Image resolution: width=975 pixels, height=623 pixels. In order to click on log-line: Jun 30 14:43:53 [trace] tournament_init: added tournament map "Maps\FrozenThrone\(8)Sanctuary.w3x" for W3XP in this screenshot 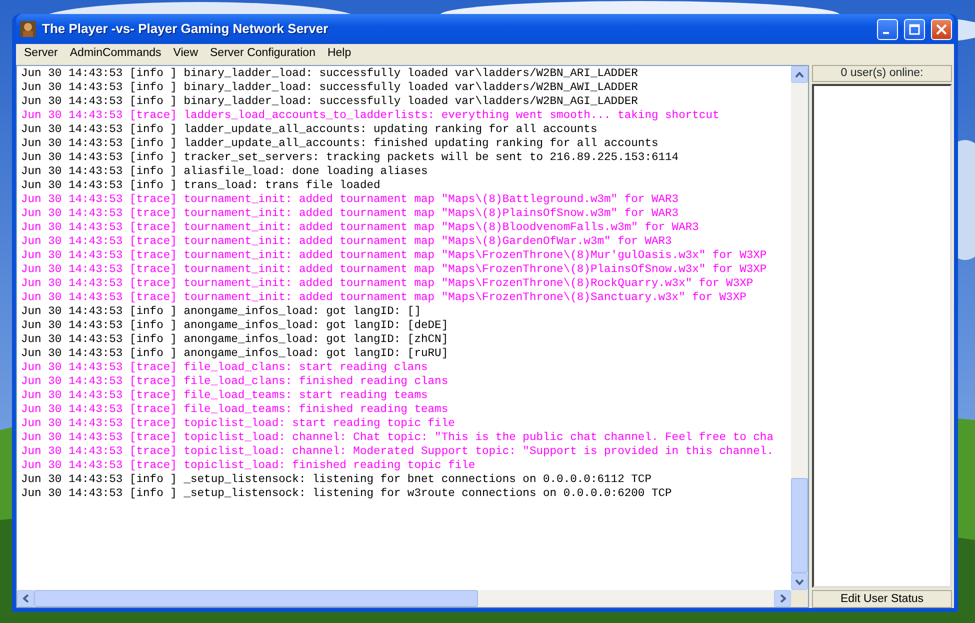, I will do `click(383, 298)`.